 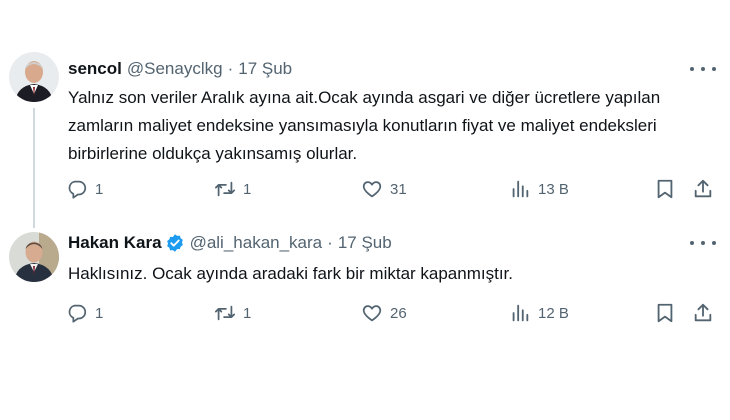 What do you see at coordinates (34, 168) in the screenshot?
I see `thread-line` at bounding box center [34, 168].